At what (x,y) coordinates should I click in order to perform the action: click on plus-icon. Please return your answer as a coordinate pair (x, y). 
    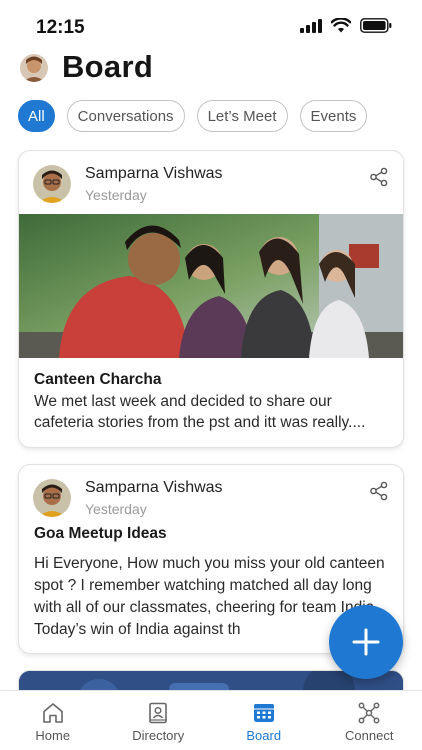
    Looking at the image, I should click on (366, 642).